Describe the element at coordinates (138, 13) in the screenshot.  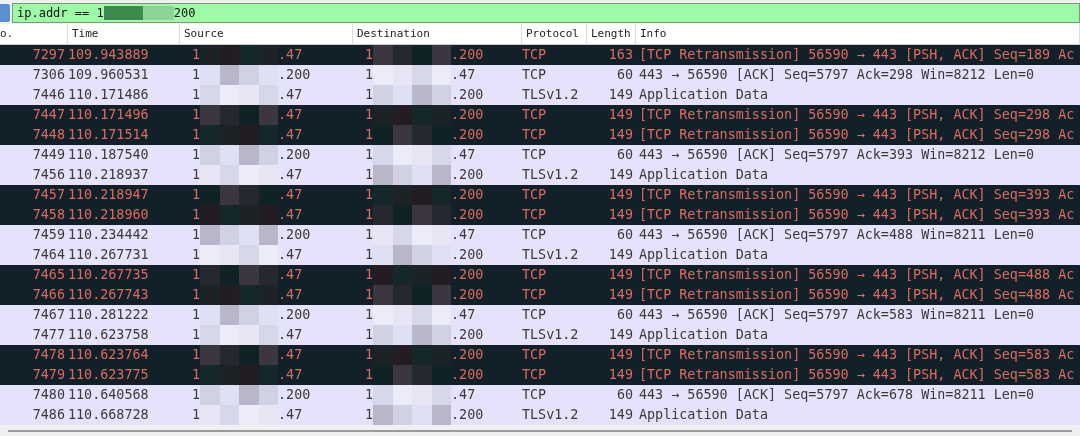
I see `redaction-block` at that location.